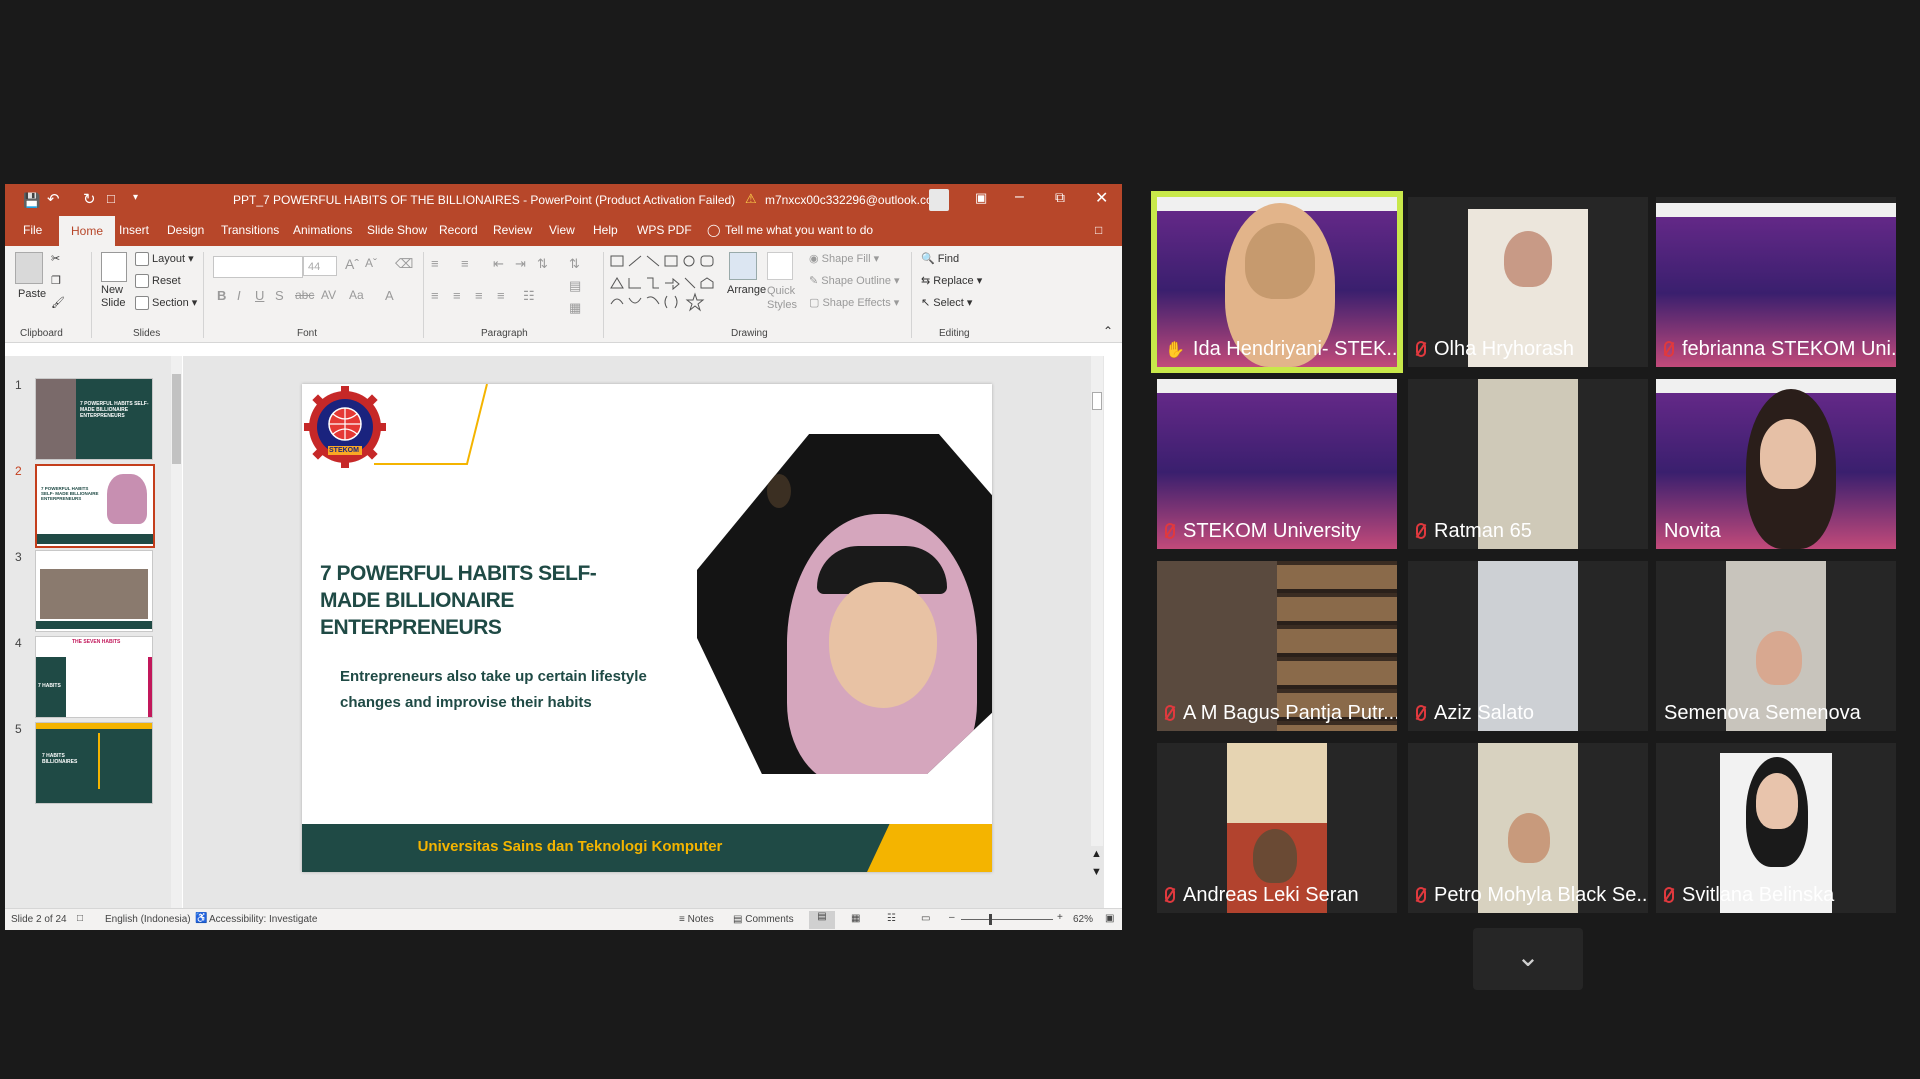 The width and height of the screenshot is (1920, 1079). What do you see at coordinates (94, 763) in the screenshot?
I see `slide-thumbnail: 7 HABITS BILLIONAIRES` at bounding box center [94, 763].